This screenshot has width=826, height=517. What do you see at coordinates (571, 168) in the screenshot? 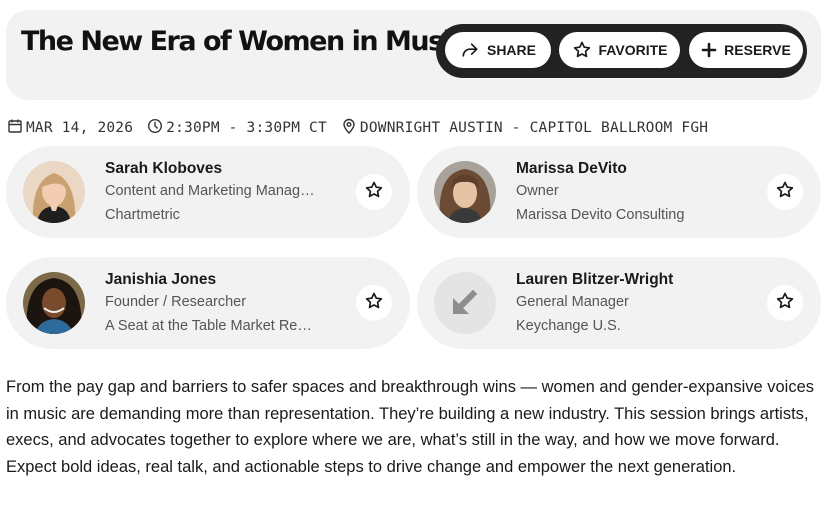
I see `speaker-name: Marissa DeVito` at bounding box center [571, 168].